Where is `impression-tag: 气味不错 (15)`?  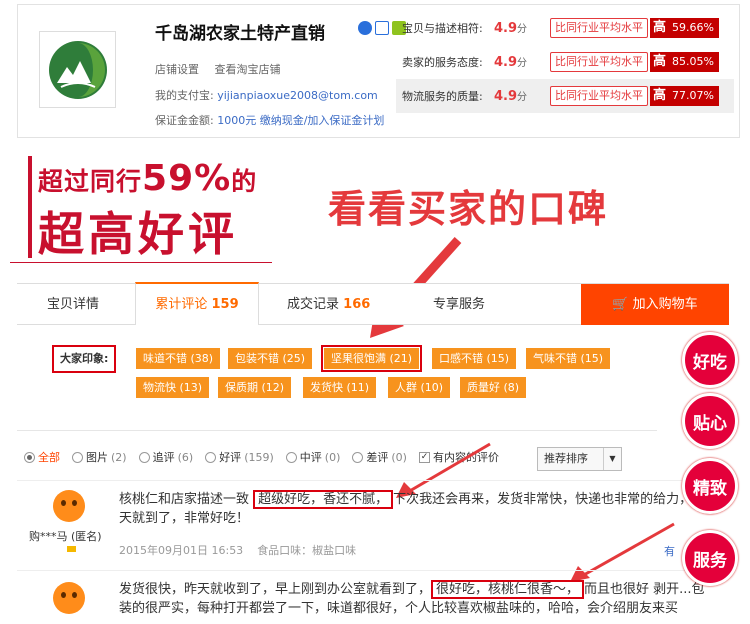 impression-tag: 气味不错 (15) is located at coordinates (568, 358).